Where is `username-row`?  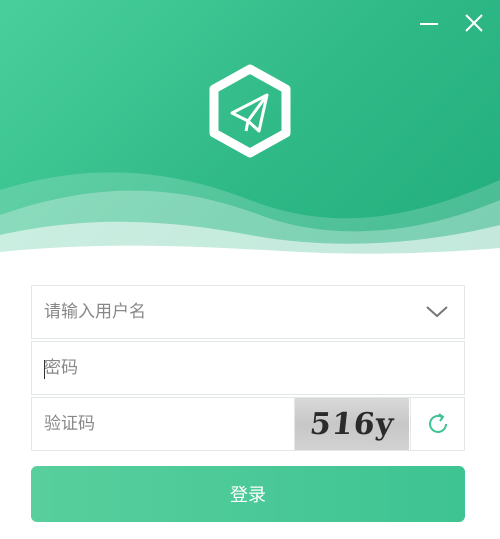
username-row is located at coordinates (248, 312).